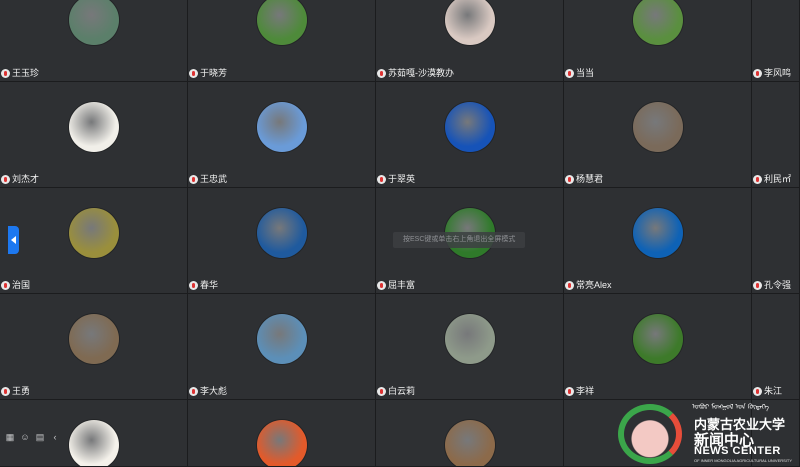  What do you see at coordinates (469, 443) in the screenshot?
I see `avatar-deer-photo` at bounding box center [469, 443].